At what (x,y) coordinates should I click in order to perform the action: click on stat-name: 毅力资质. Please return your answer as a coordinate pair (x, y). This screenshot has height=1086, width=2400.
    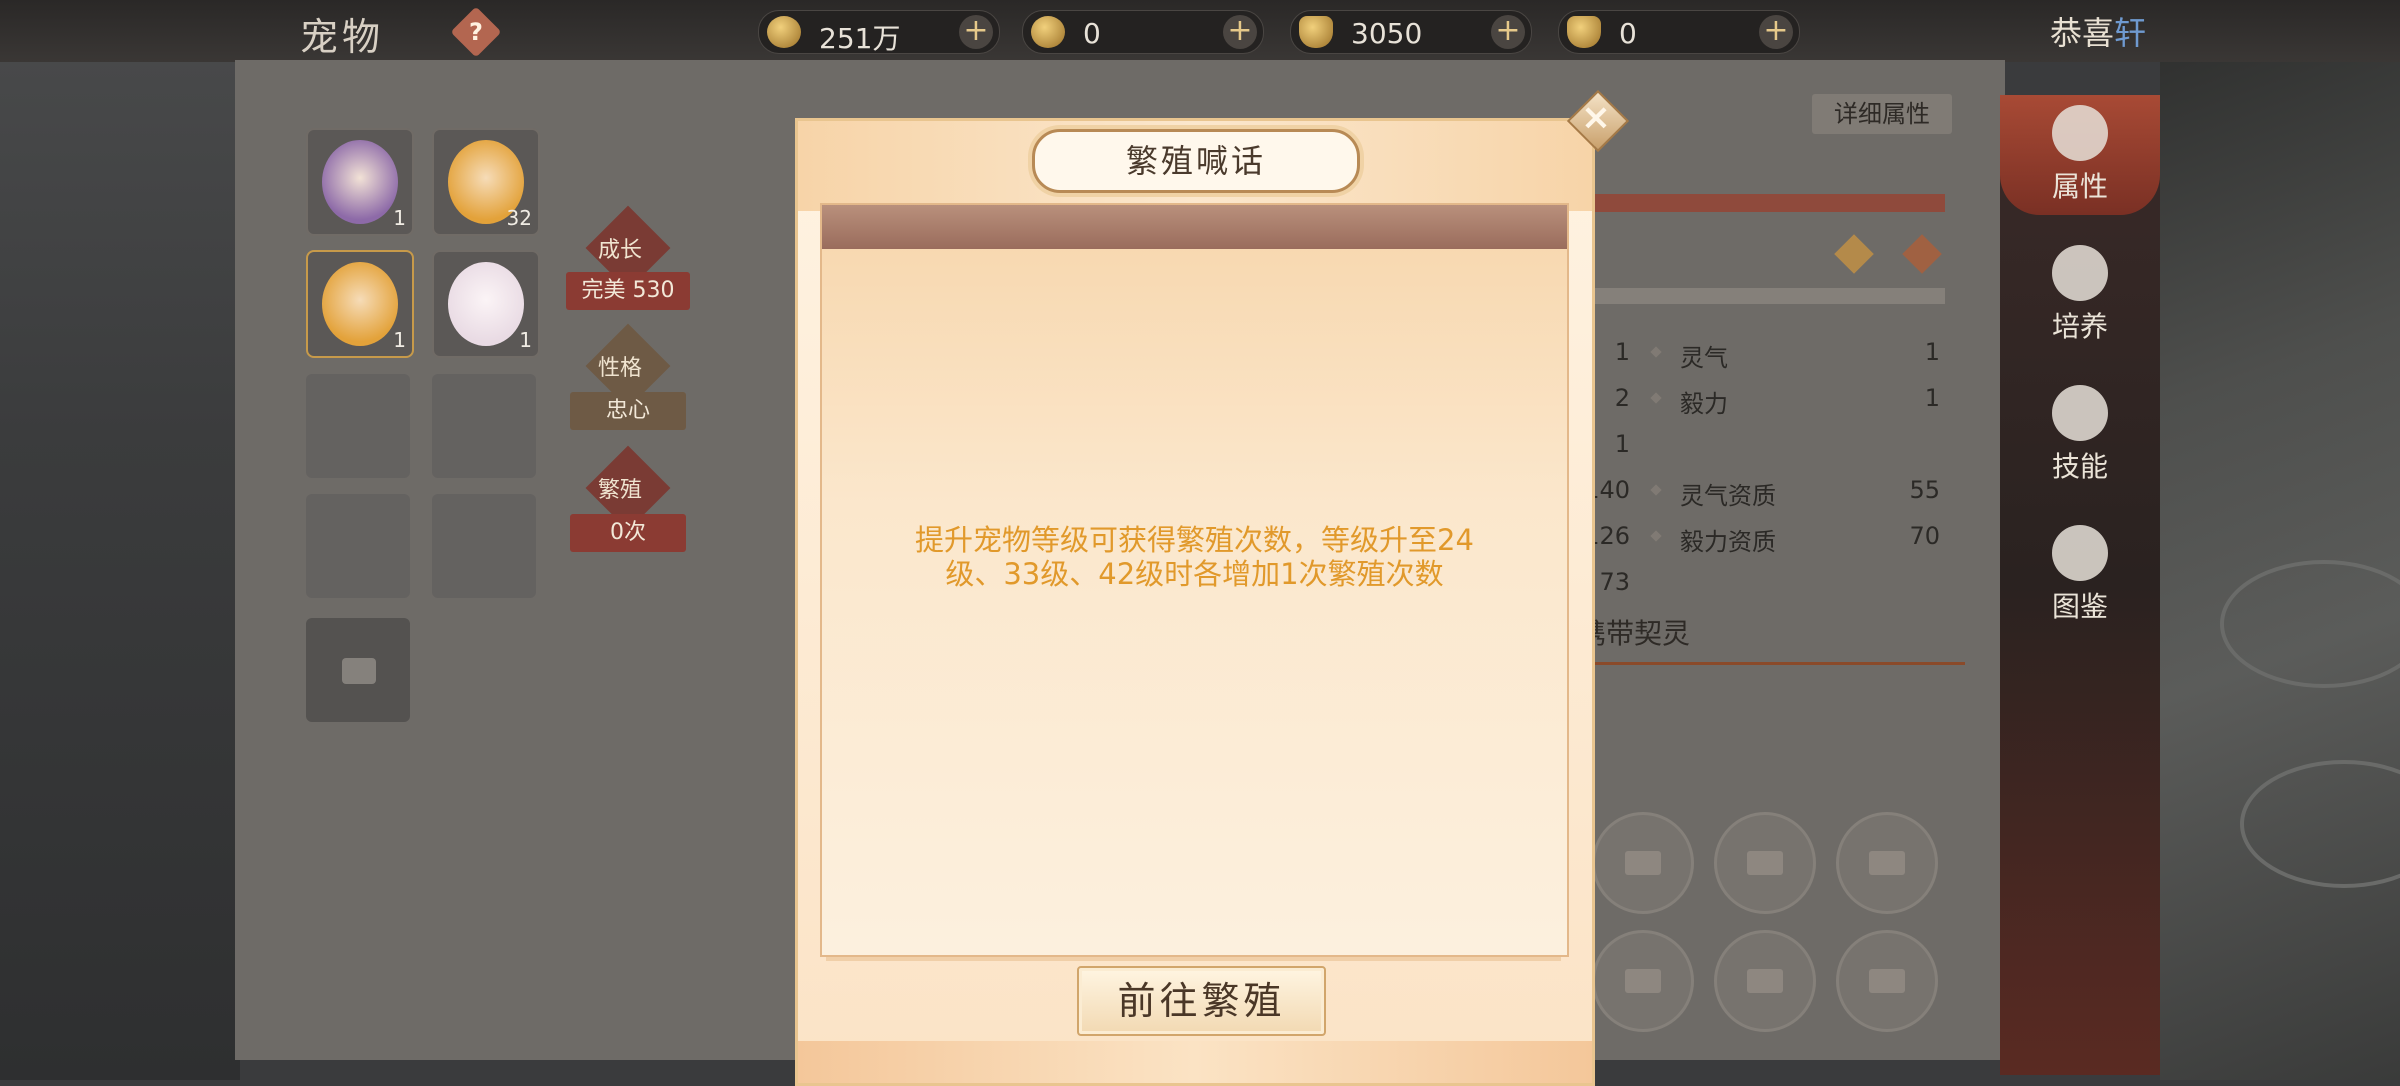
    Looking at the image, I should click on (1728, 542).